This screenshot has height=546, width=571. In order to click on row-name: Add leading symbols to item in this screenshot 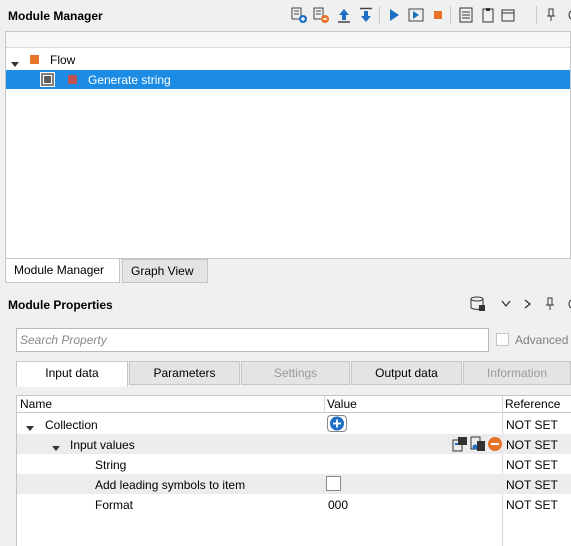, I will do `click(170, 485)`.